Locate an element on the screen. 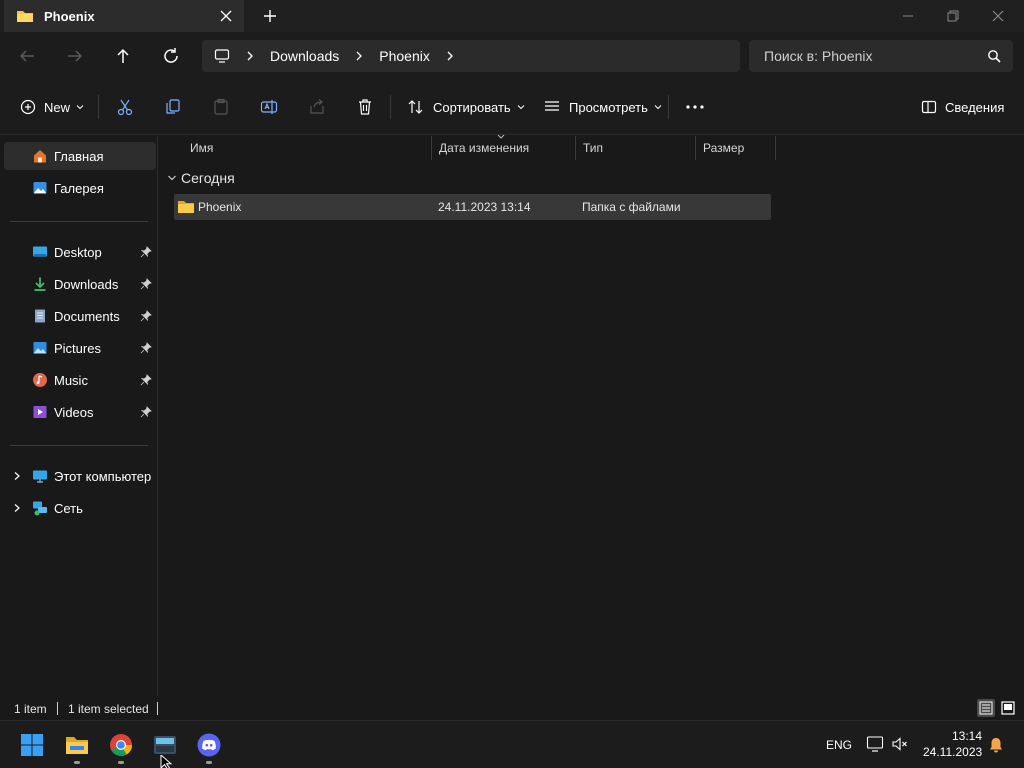 The image size is (1024, 768). language-indicator: ENG is located at coordinates (839, 745).